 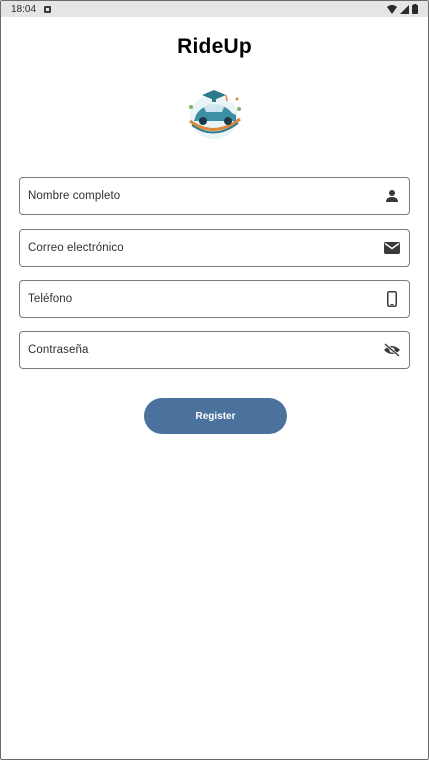 I want to click on visibility-off-icon, so click(x=392, y=350).